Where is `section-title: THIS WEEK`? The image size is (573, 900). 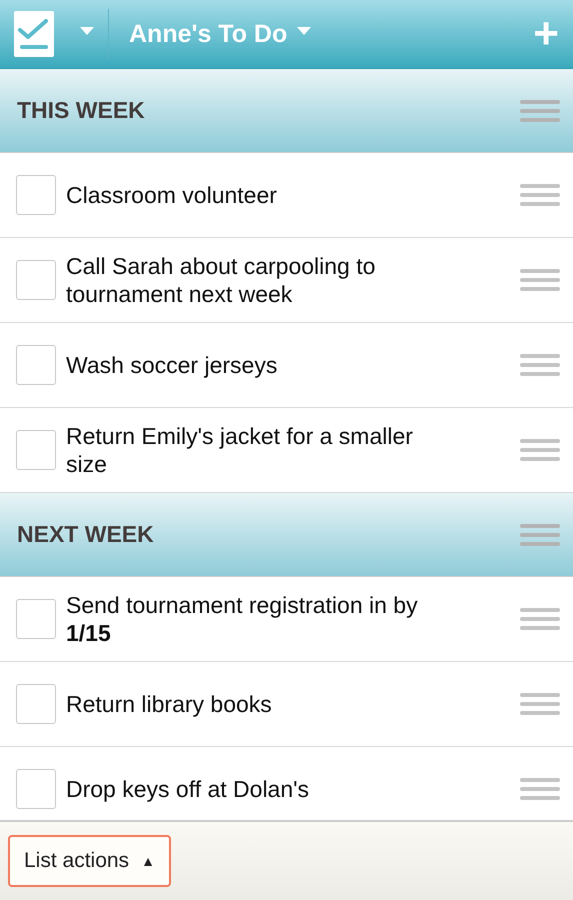
section-title: THIS WEEK is located at coordinates (81, 110).